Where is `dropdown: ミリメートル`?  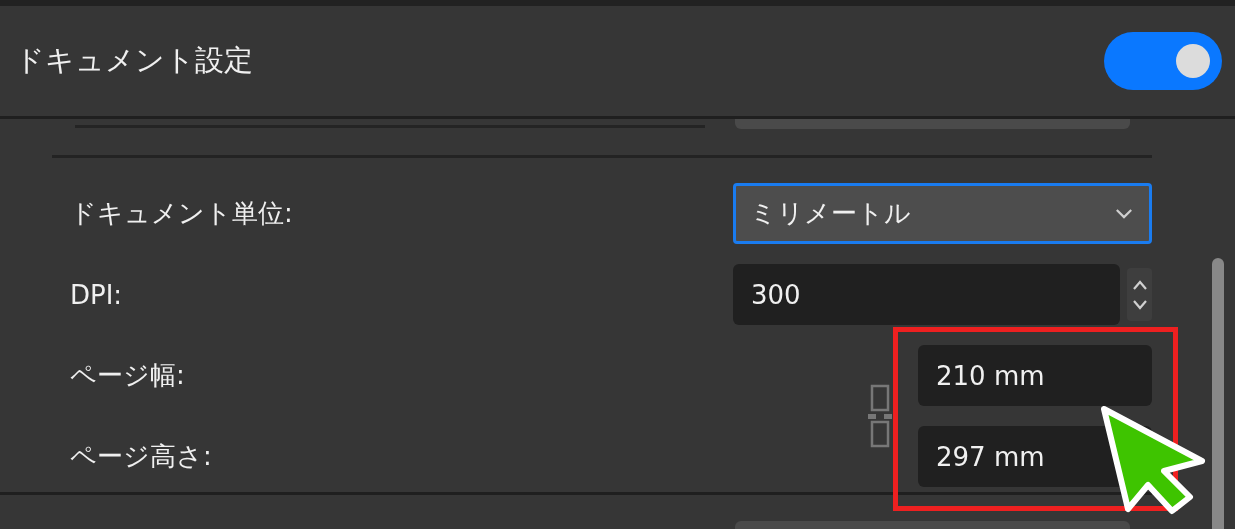 dropdown: ミリメートル is located at coordinates (942, 213).